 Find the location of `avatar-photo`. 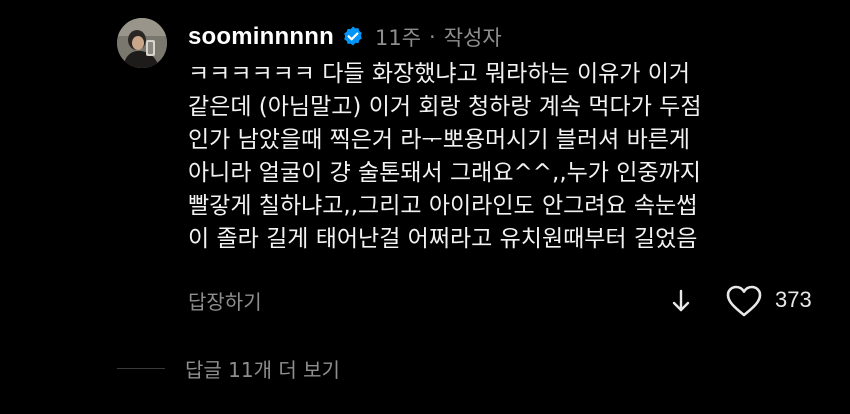

avatar-photo is located at coordinates (142, 43).